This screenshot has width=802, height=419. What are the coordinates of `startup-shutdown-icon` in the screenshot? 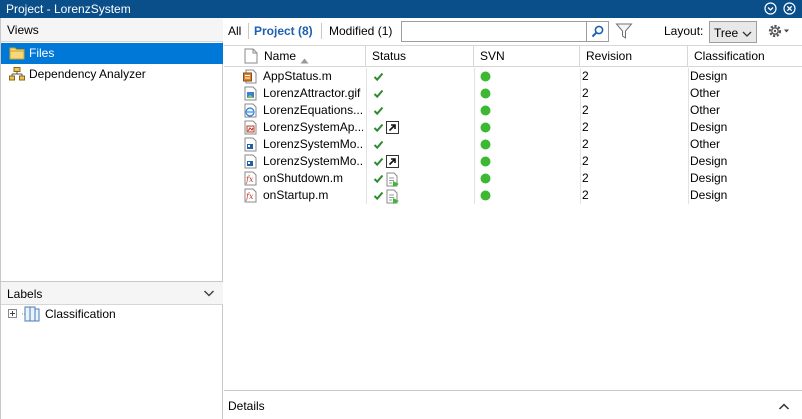 It's located at (393, 198).